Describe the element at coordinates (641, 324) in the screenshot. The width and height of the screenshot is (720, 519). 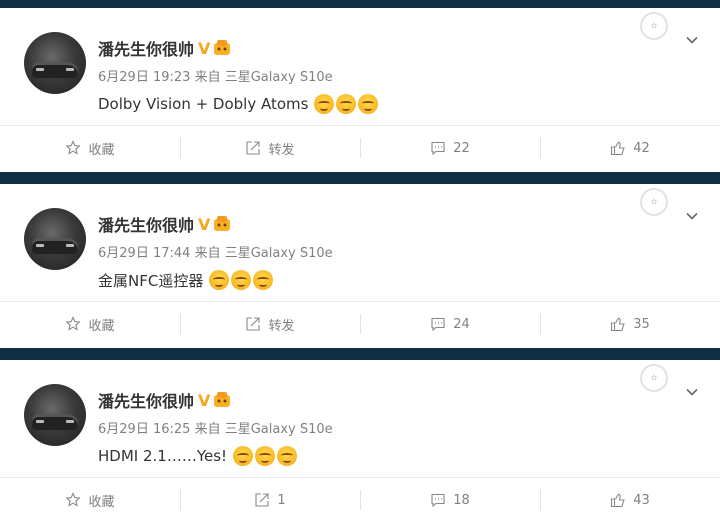
I see `like-count: 35` at that location.